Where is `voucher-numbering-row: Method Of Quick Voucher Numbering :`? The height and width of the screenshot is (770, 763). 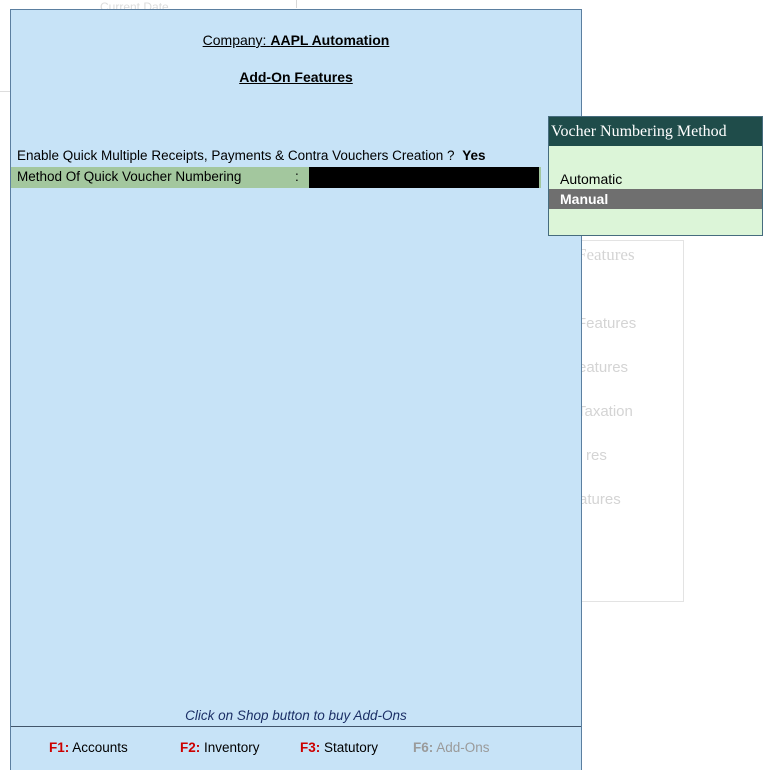
voucher-numbering-row: Method Of Quick Voucher Numbering : is located at coordinates (276, 177).